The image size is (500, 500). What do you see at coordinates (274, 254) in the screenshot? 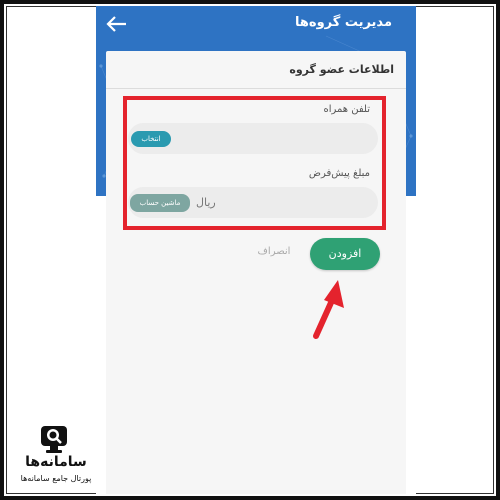
I see `cancel-button: انصراف` at bounding box center [274, 254].